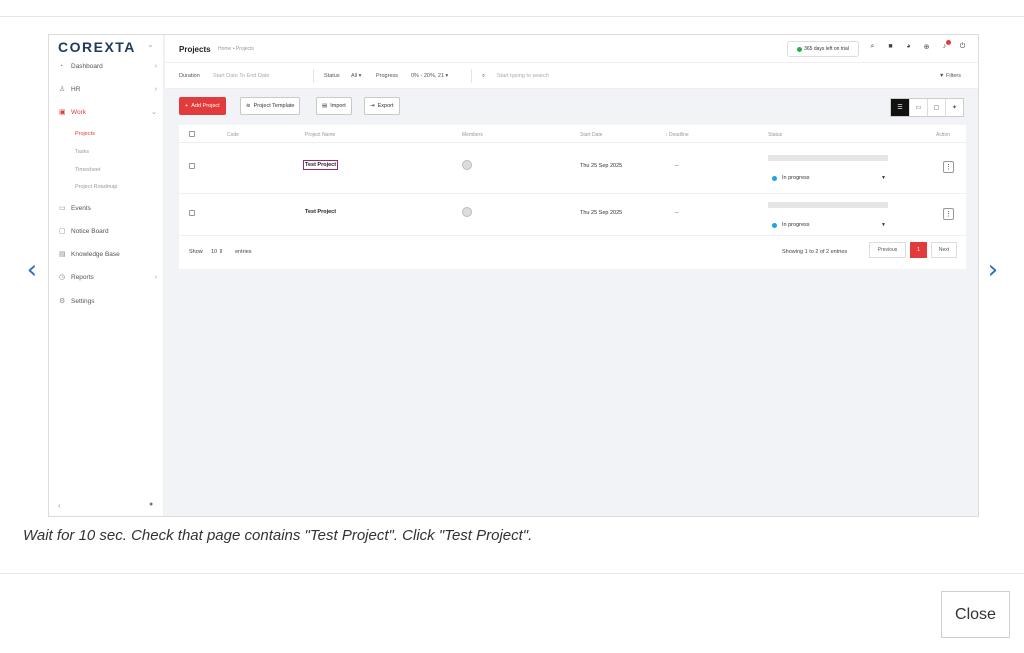  Describe the element at coordinates (926, 47) in the screenshot. I see `add-circle-icon: ⊕` at that location.